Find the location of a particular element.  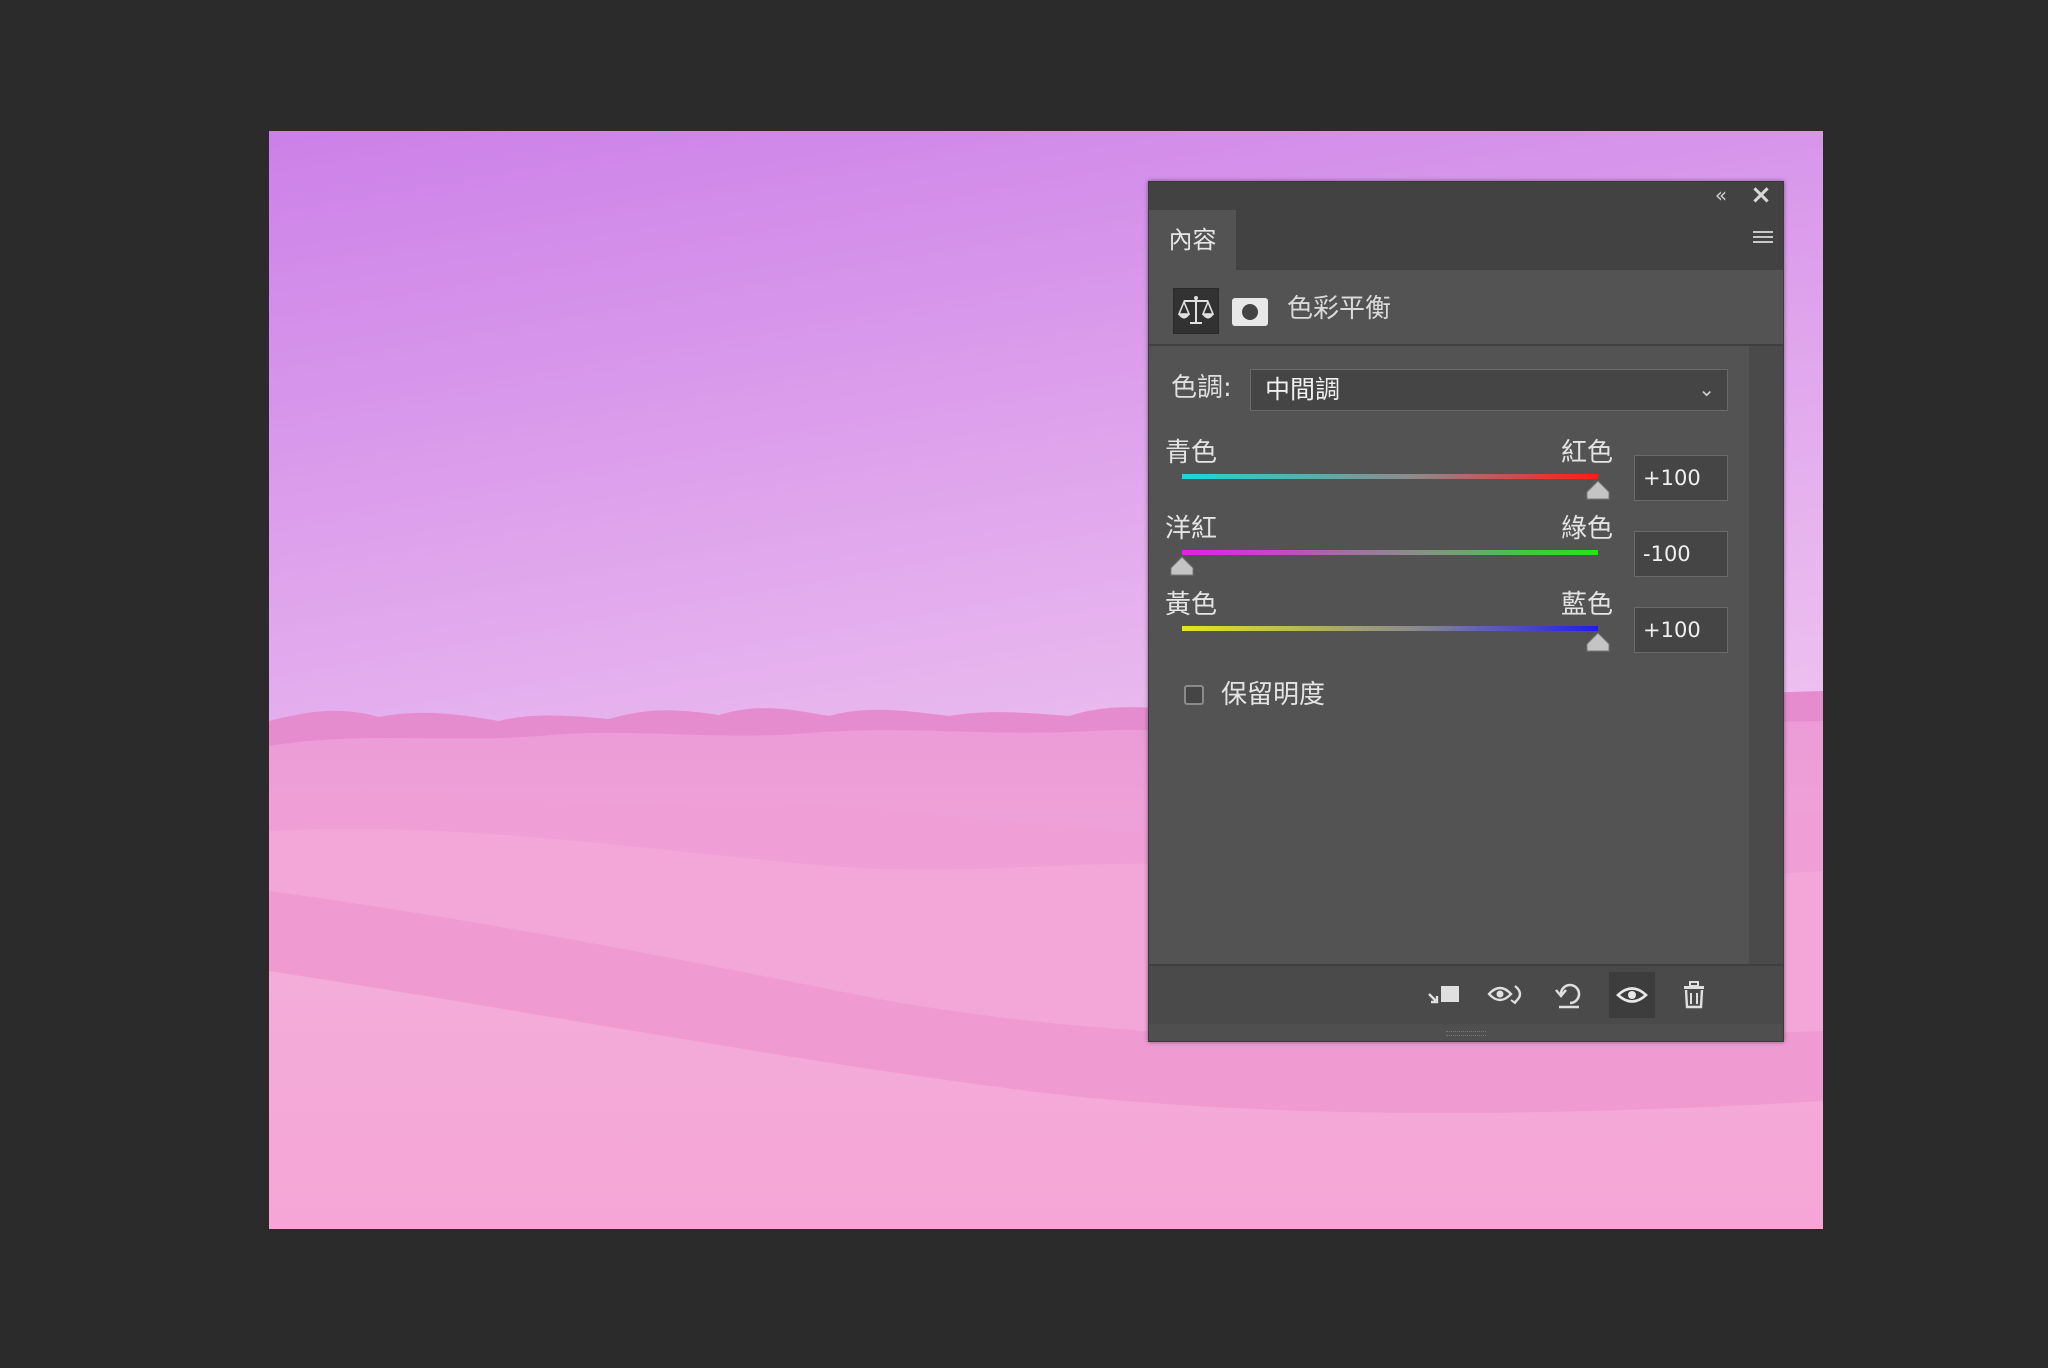

yellow-blue-slider-track is located at coordinates (1390, 628).